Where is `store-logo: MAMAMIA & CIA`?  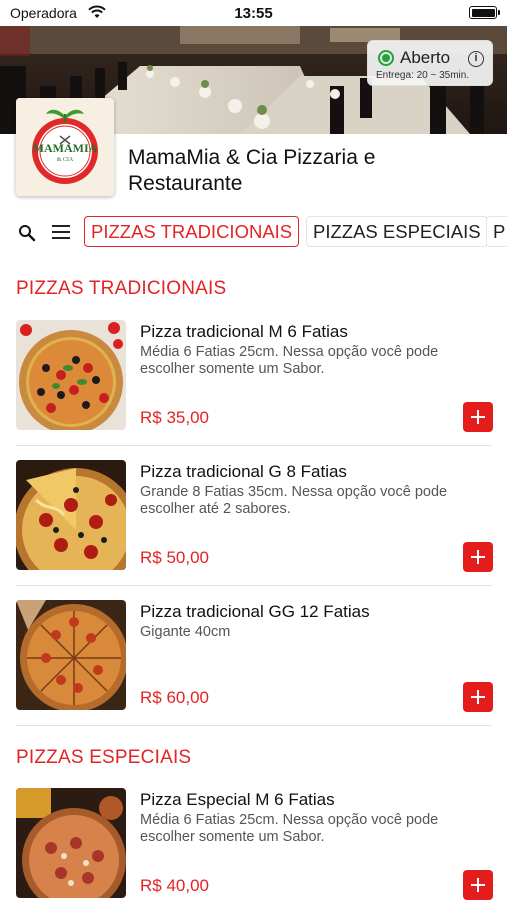 store-logo: MAMAMIA & CIA is located at coordinates (65, 147).